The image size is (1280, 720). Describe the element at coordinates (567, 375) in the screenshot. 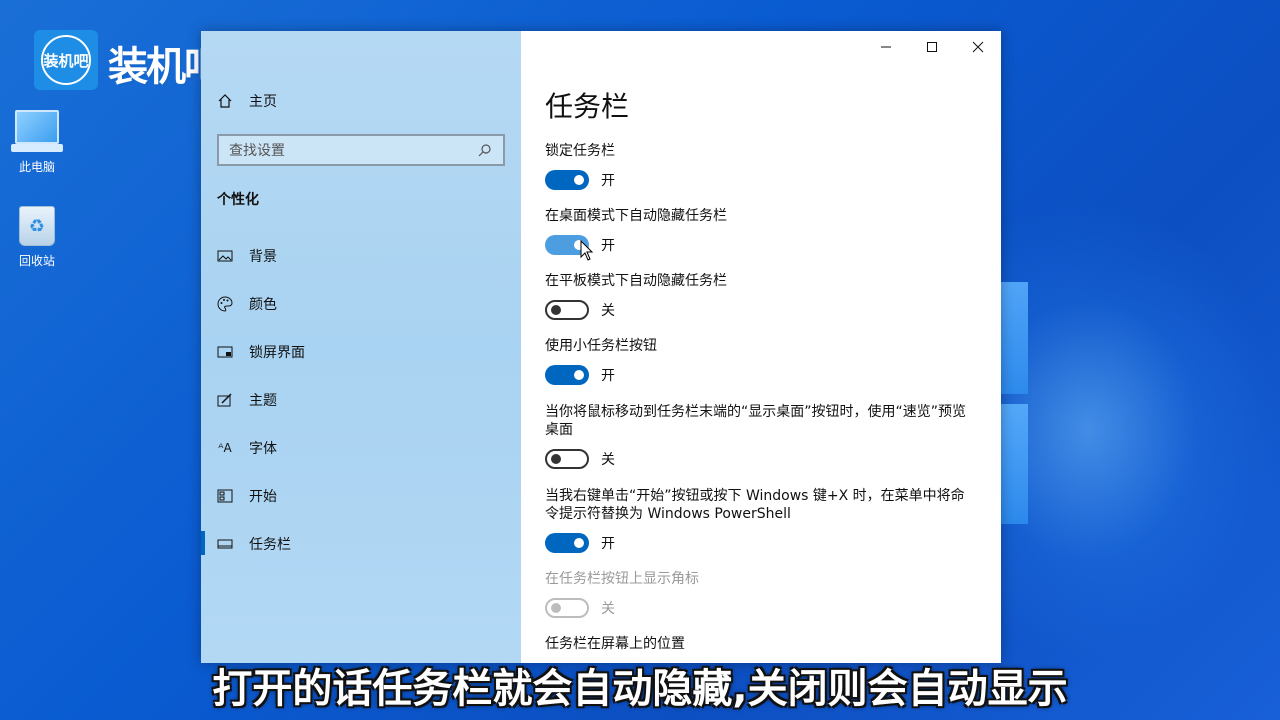

I see `small-buttons-toggle` at that location.